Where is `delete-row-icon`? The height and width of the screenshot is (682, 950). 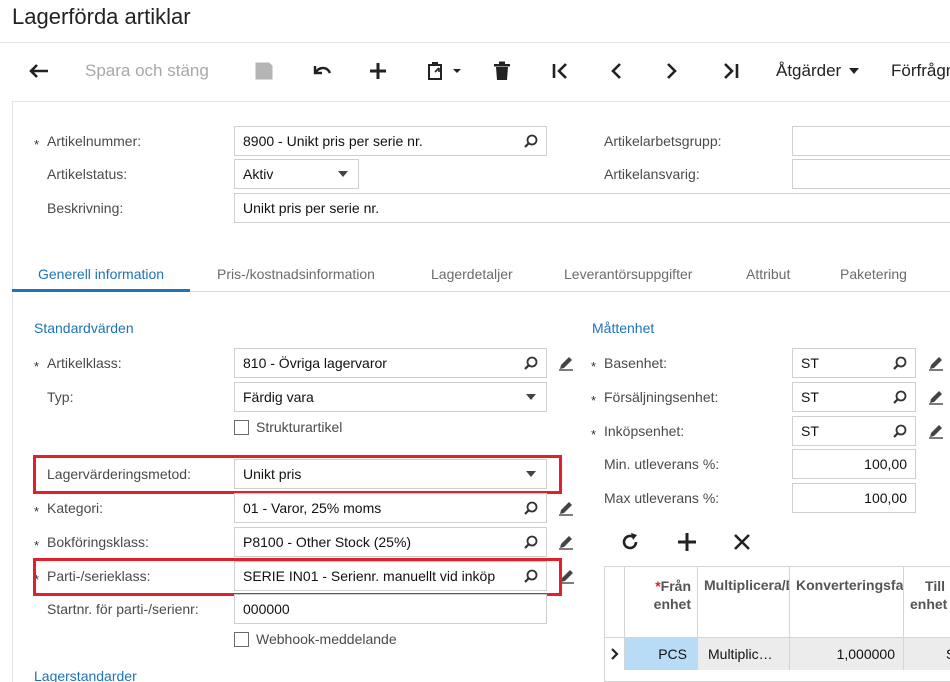 delete-row-icon is located at coordinates (742, 543).